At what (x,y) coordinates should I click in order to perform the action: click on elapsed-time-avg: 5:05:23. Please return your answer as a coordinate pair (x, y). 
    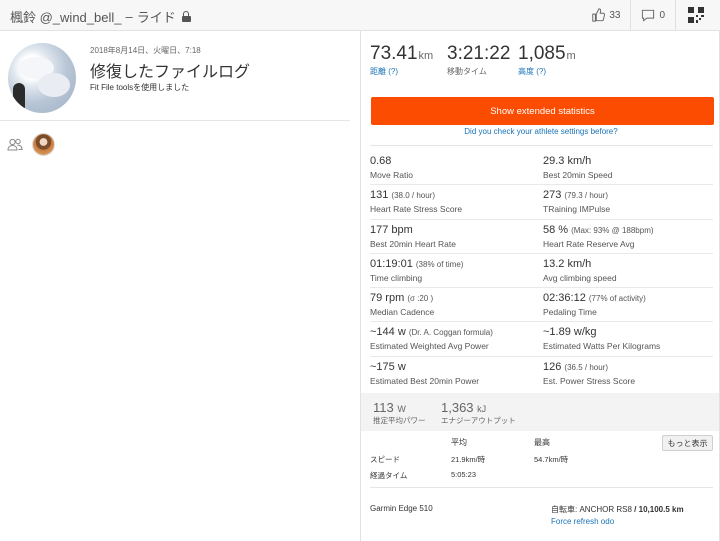
    Looking at the image, I should click on (464, 474).